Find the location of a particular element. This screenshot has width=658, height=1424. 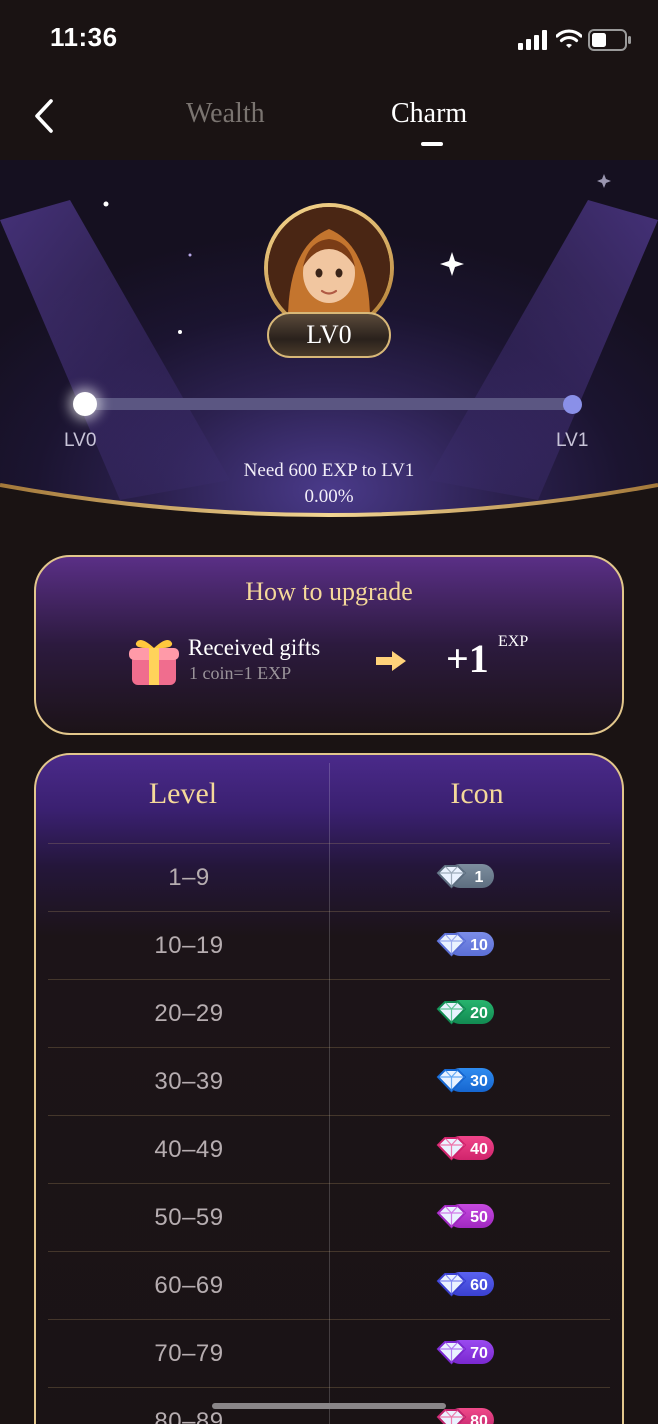

table-row: 40–49 40 is located at coordinates (329, 1149).